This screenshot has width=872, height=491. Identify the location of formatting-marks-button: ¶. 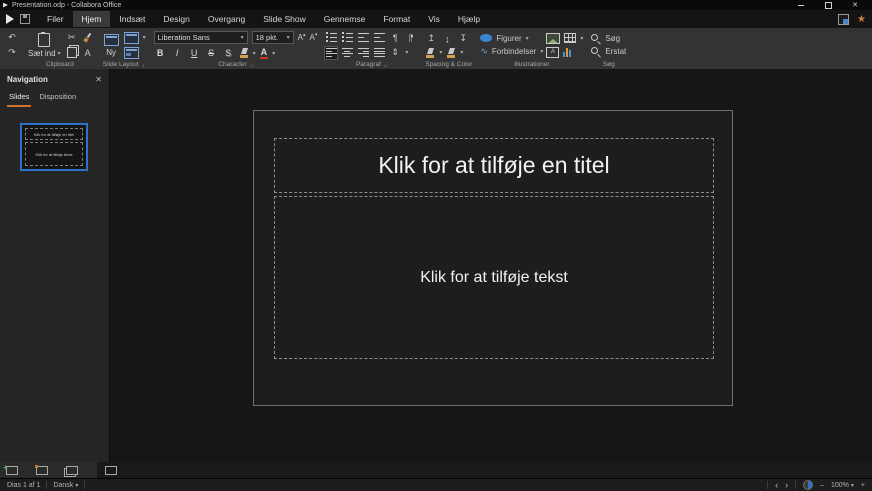
(395, 38).